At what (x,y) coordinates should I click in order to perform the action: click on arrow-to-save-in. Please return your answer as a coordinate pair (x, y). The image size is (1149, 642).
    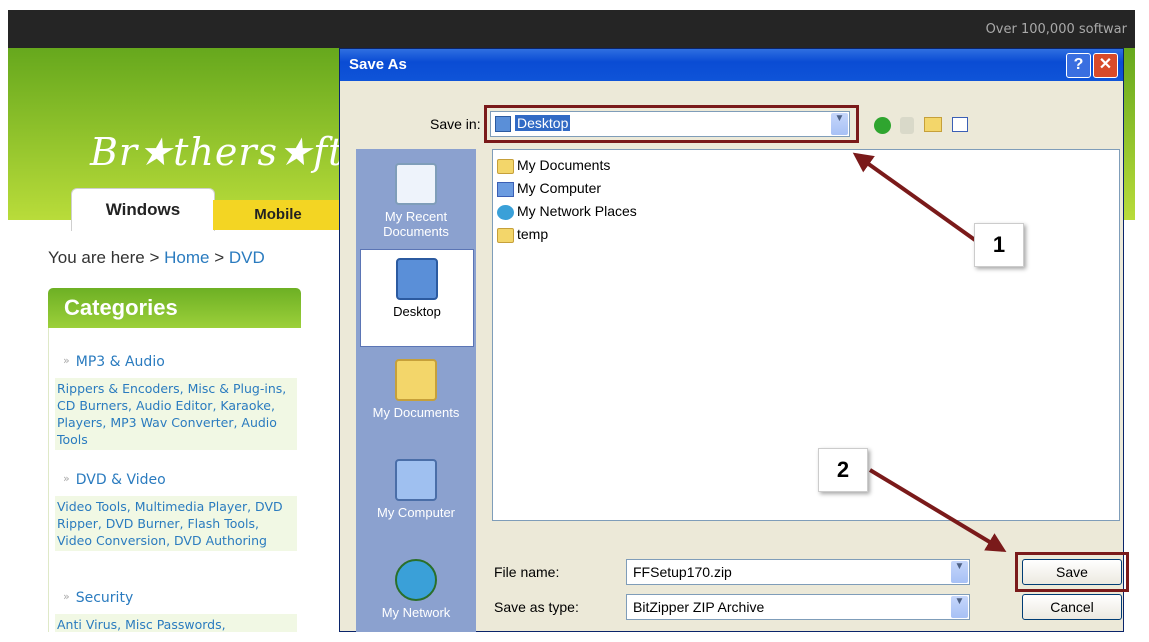
    Looking at the image, I should click on (914, 197).